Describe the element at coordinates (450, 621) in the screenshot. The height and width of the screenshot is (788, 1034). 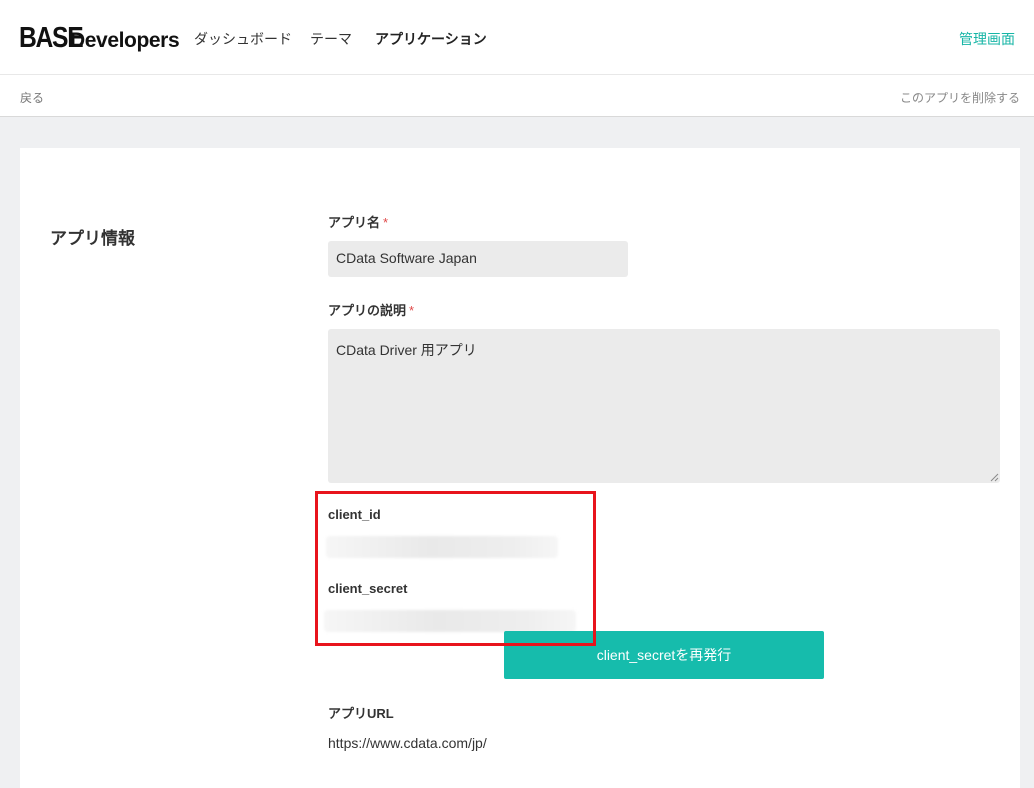
I see `client-secret-value-redacted` at that location.